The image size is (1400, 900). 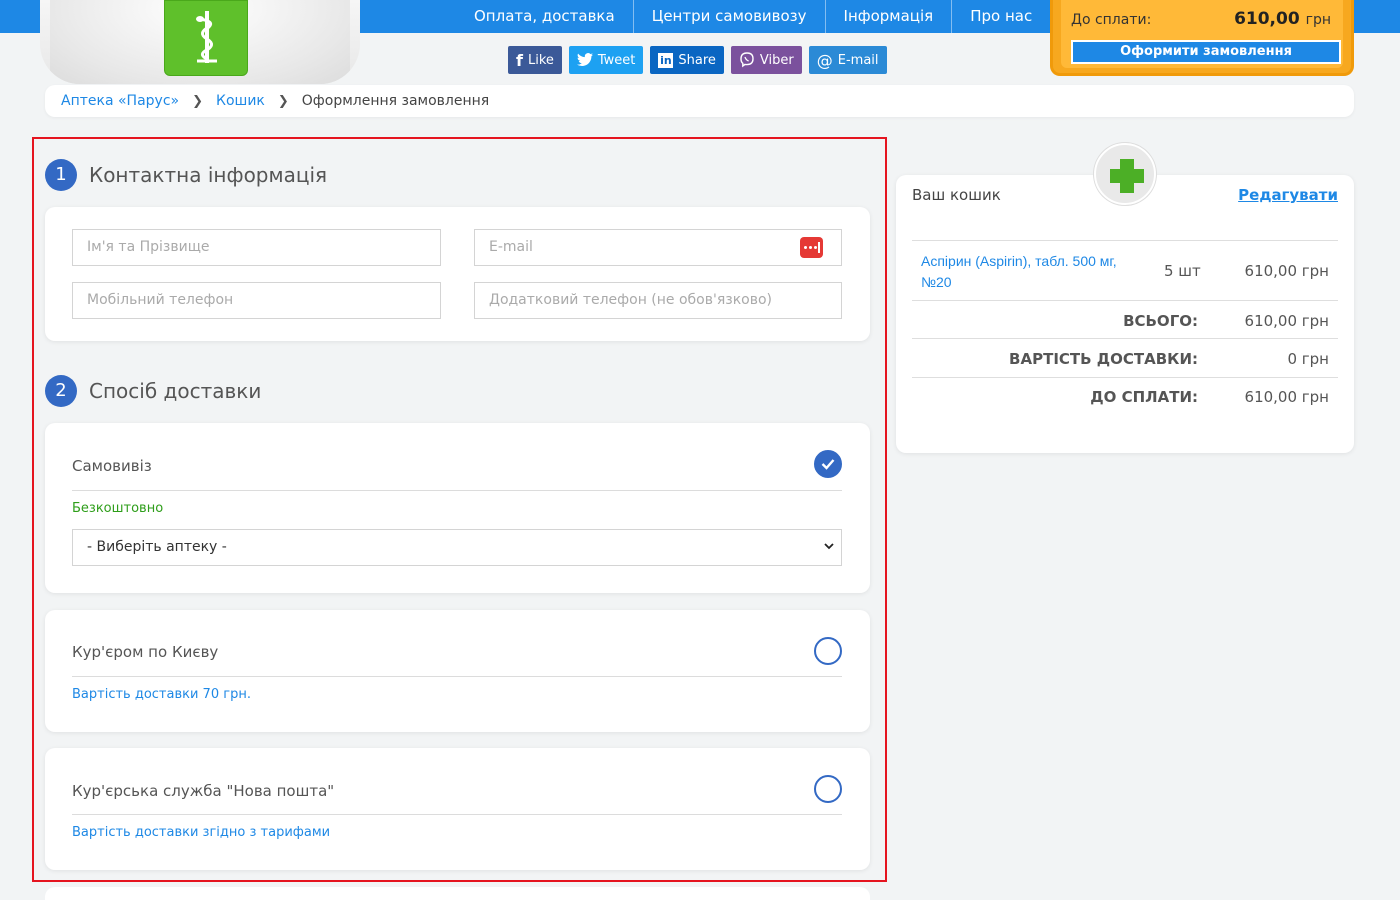 What do you see at coordinates (1000, 16) in the screenshot?
I see `nav-about: Про нас` at bounding box center [1000, 16].